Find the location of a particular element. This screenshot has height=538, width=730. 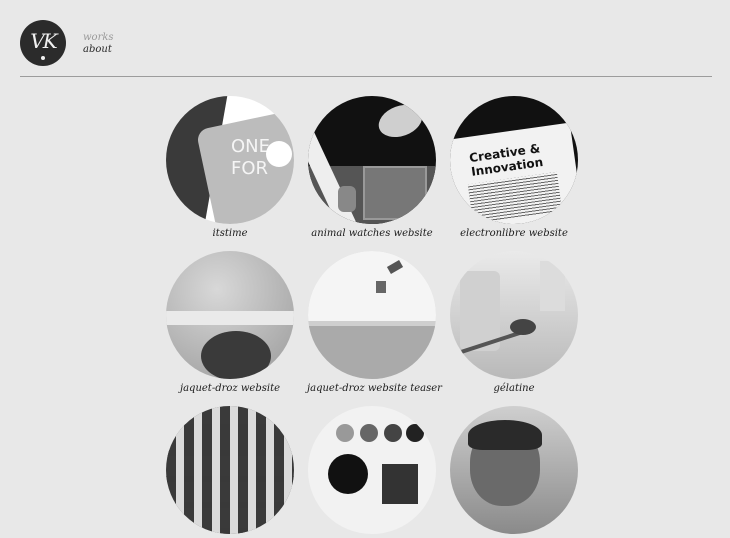

header-divider is located at coordinates (366, 76).